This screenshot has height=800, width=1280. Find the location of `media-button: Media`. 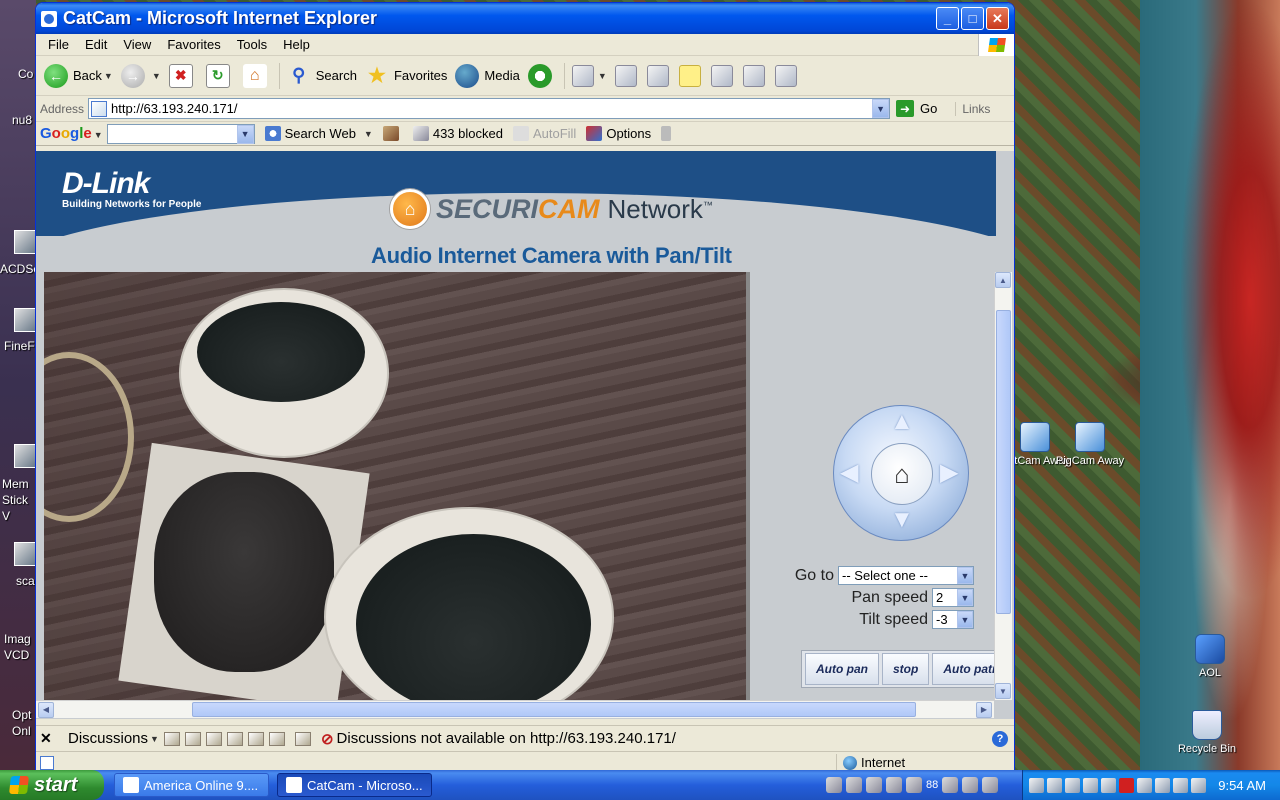

media-button: Media is located at coordinates (487, 76).